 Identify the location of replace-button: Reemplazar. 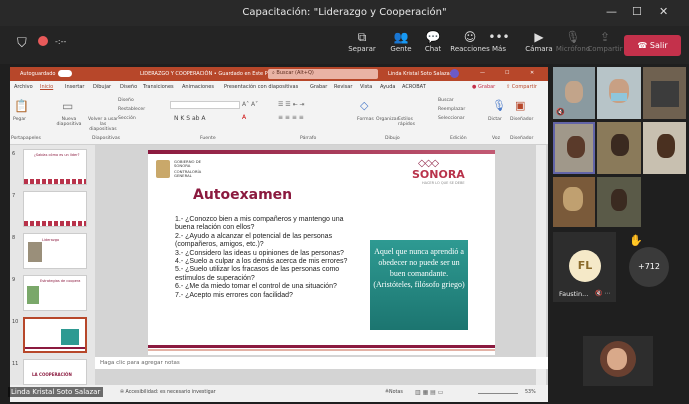
(451, 109).